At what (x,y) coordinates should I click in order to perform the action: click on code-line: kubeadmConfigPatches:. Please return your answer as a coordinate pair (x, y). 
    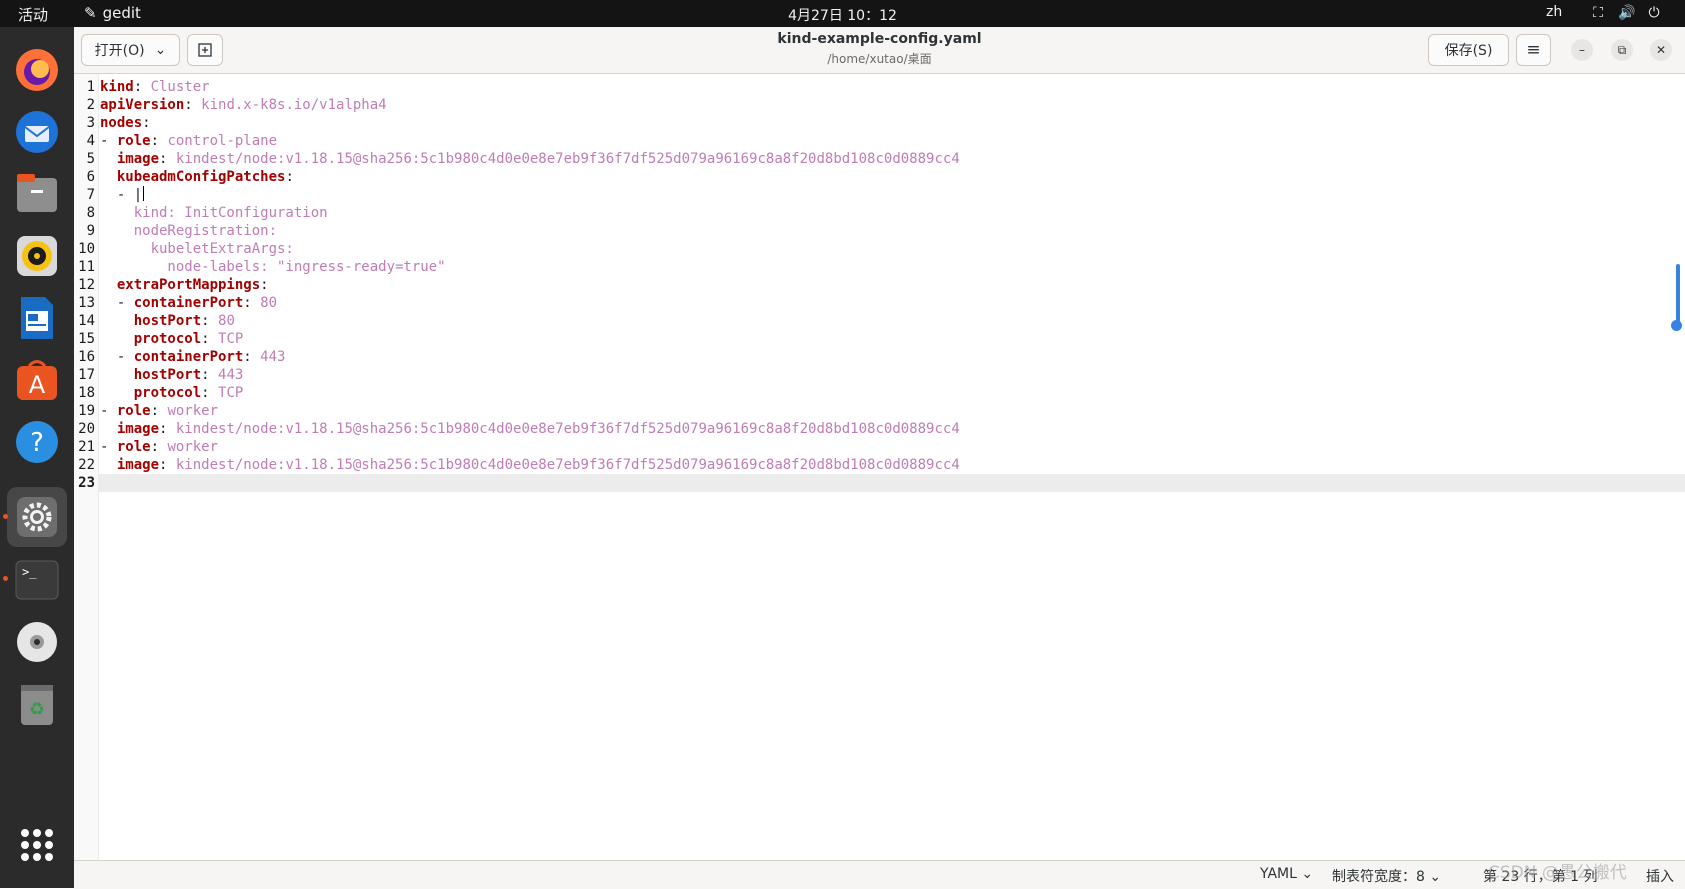
    Looking at the image, I should click on (197, 177).